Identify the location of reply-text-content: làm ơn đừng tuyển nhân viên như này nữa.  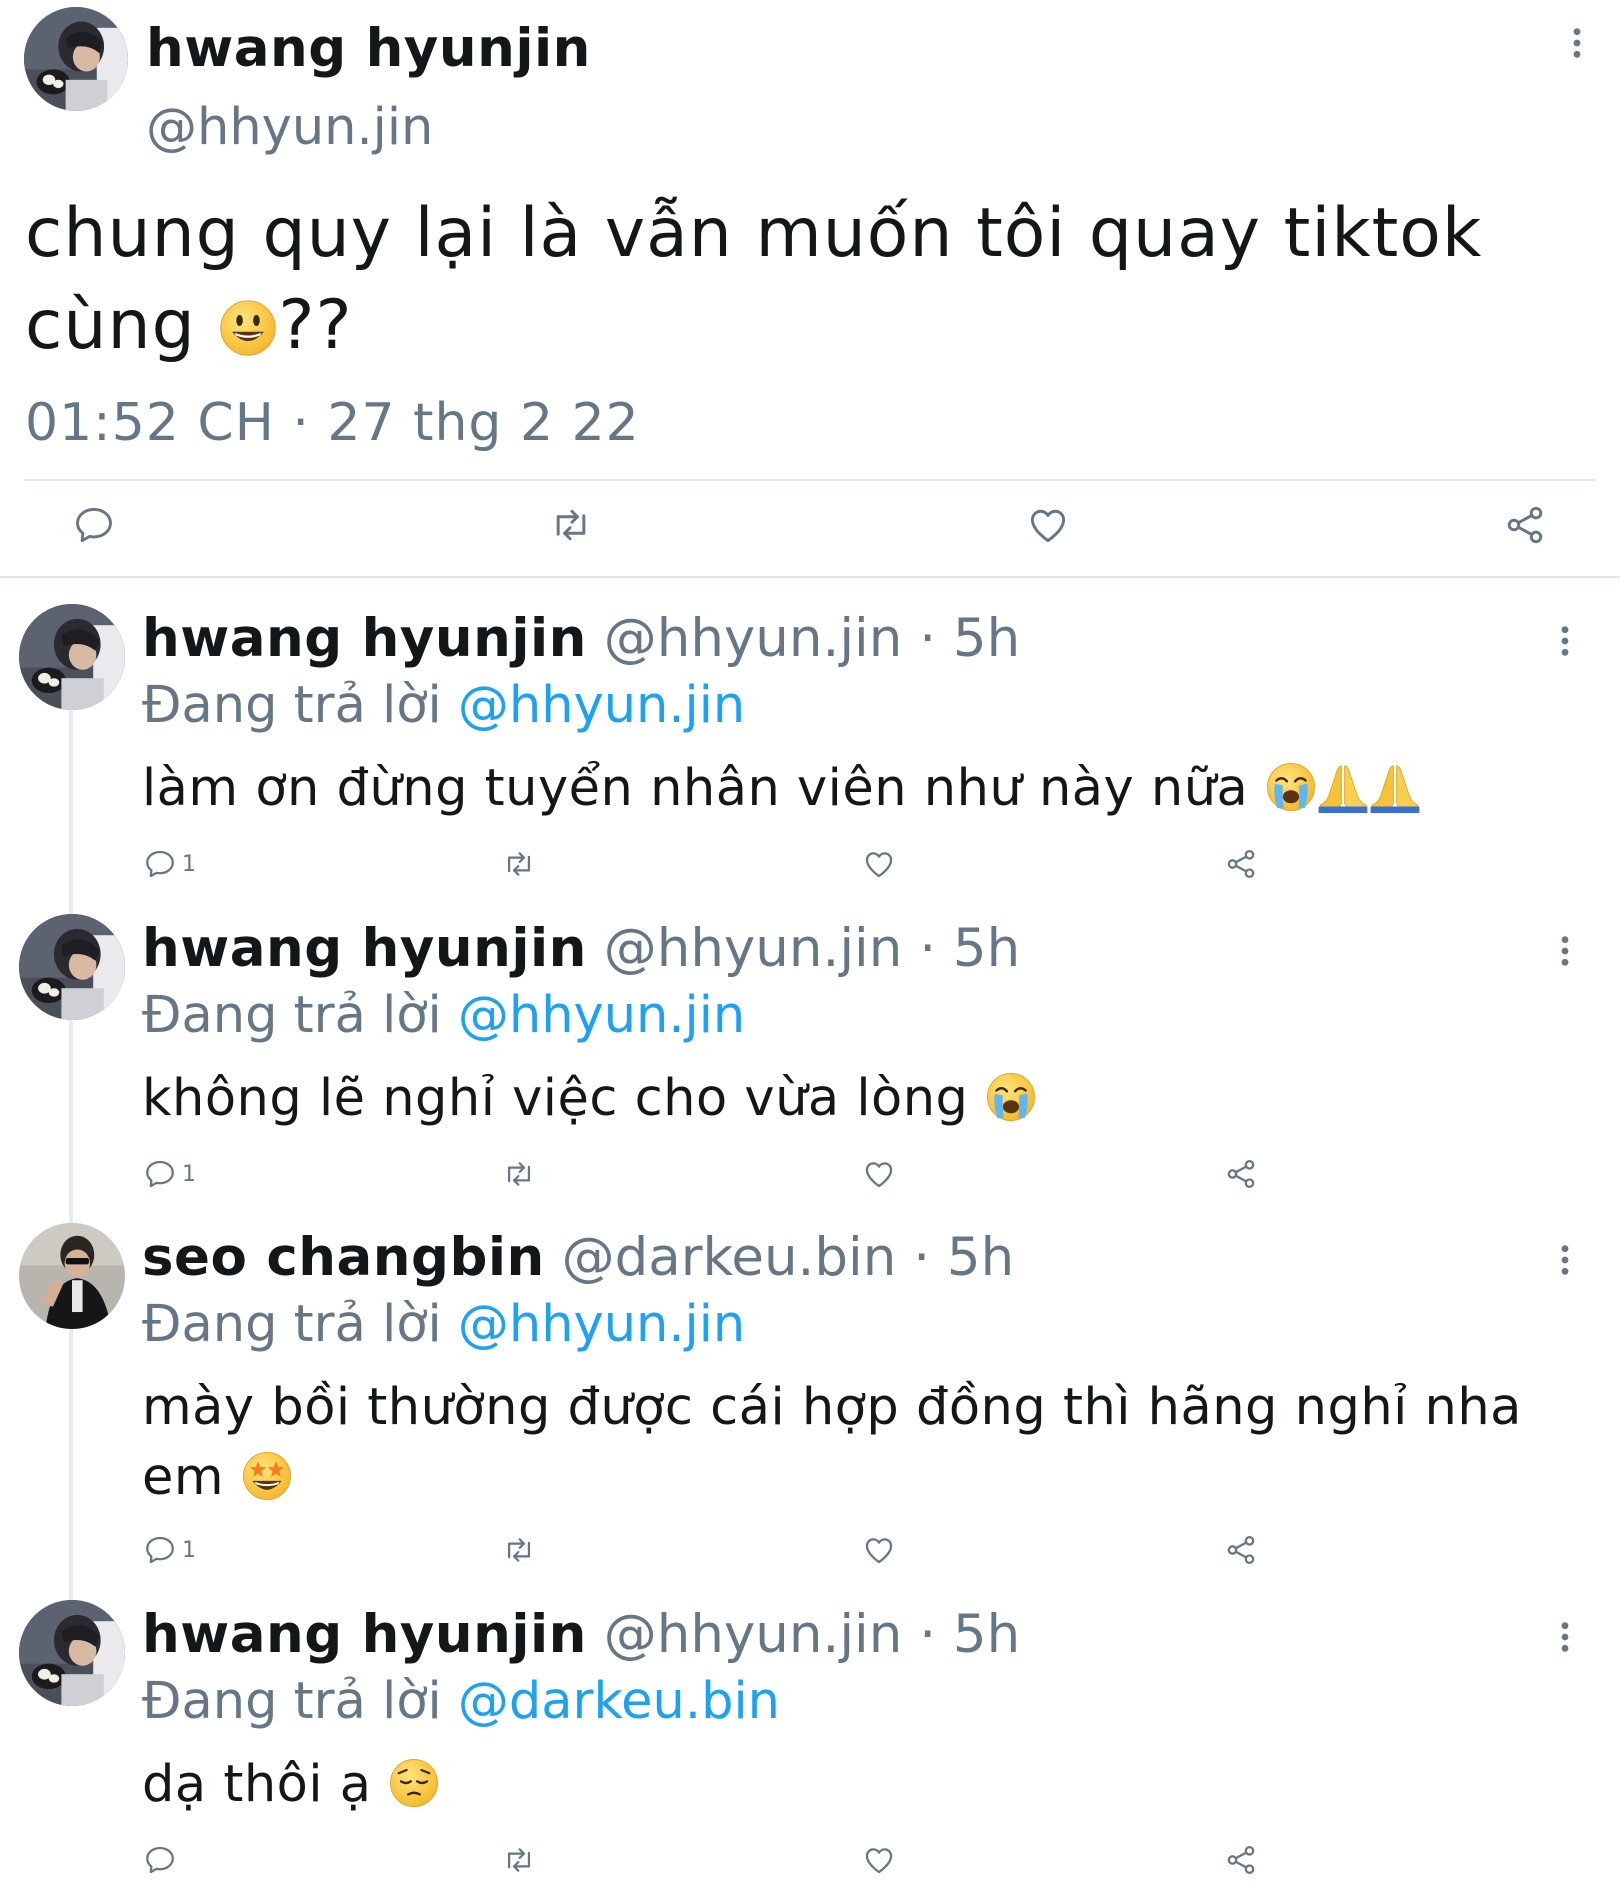
(704, 788).